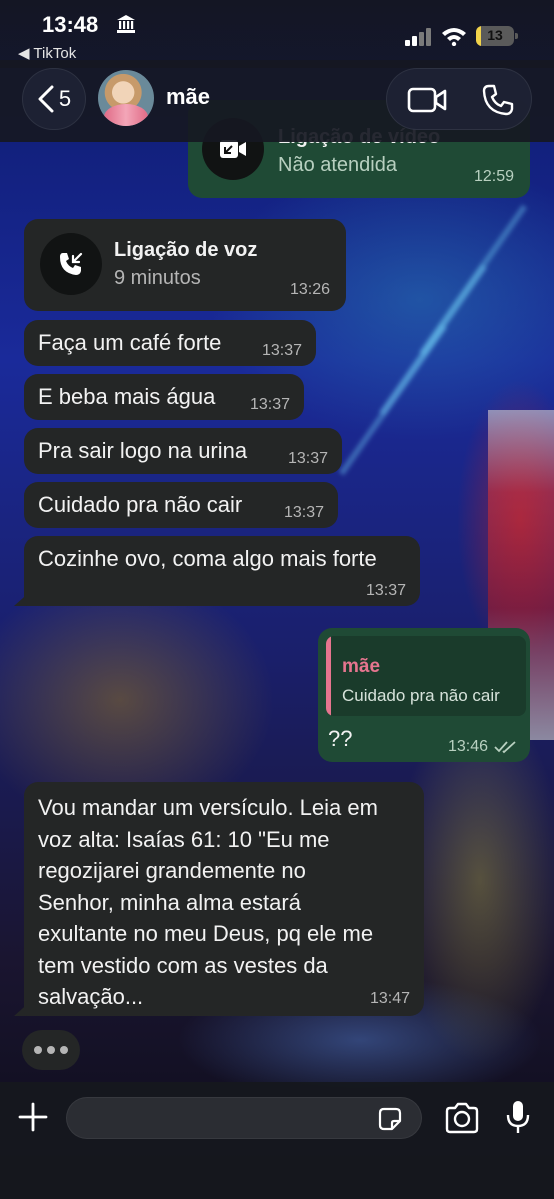  I want to click on wifi-icon, so click(454, 37).